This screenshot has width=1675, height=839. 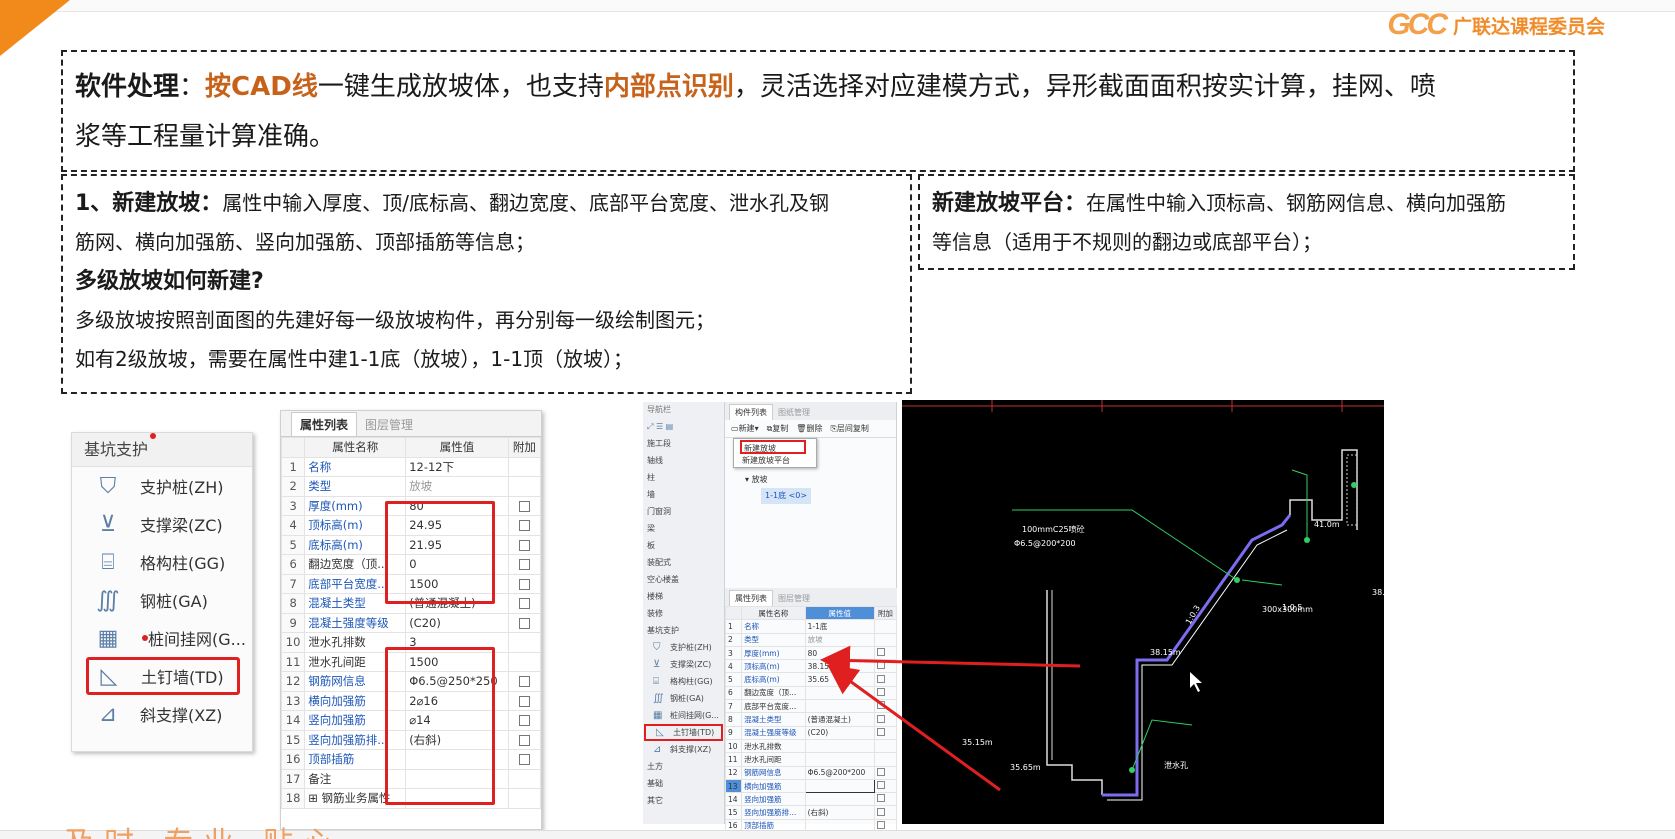 What do you see at coordinates (683, 511) in the screenshot?
I see `nav-item-4: 门窗洞` at bounding box center [683, 511].